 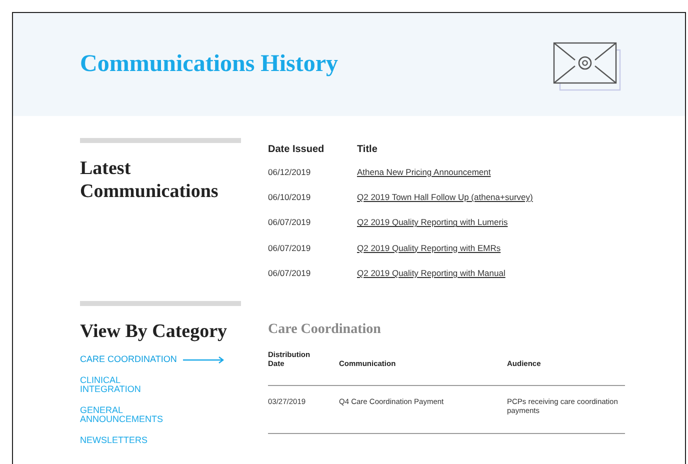 I want to click on date-cell-text: 06/12/2019, so click(x=290, y=171).